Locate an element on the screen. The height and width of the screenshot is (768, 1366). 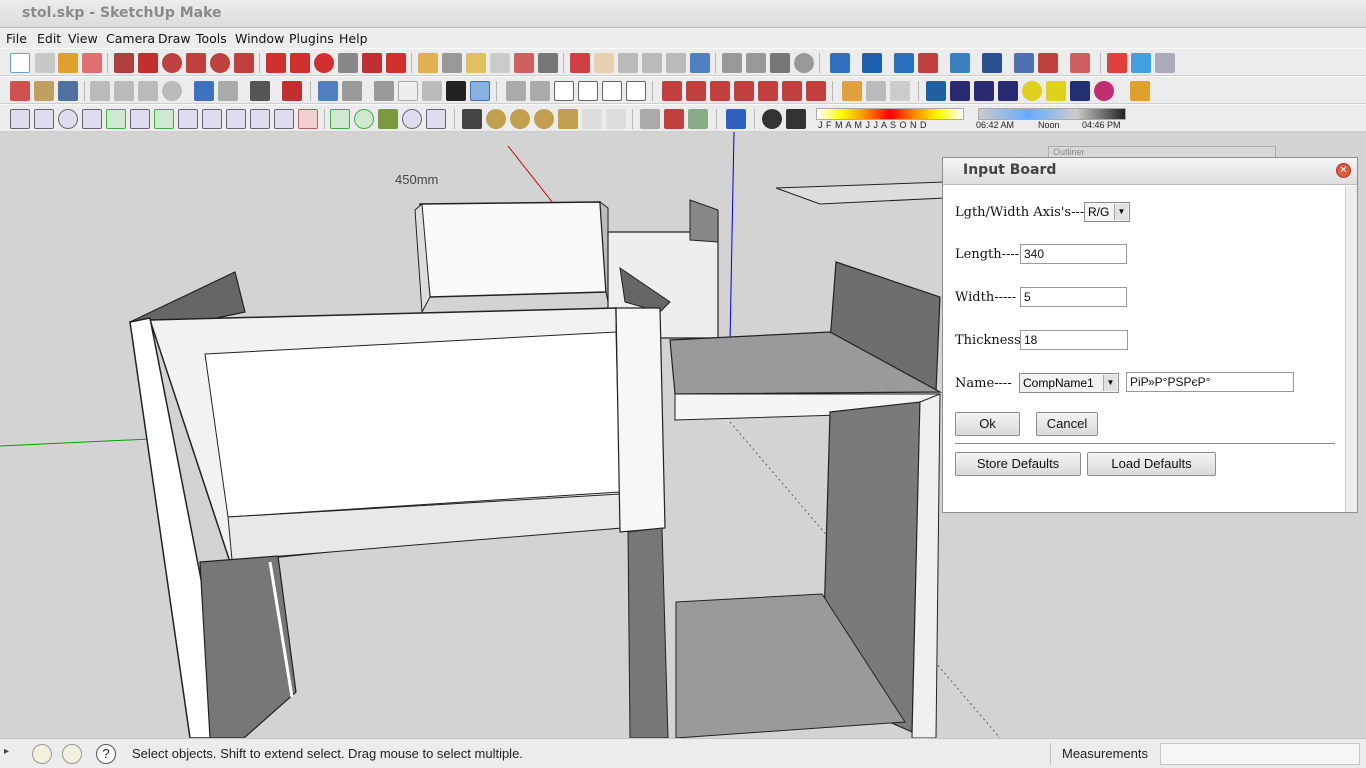
wireframe-icon is located at coordinates (408, 91).